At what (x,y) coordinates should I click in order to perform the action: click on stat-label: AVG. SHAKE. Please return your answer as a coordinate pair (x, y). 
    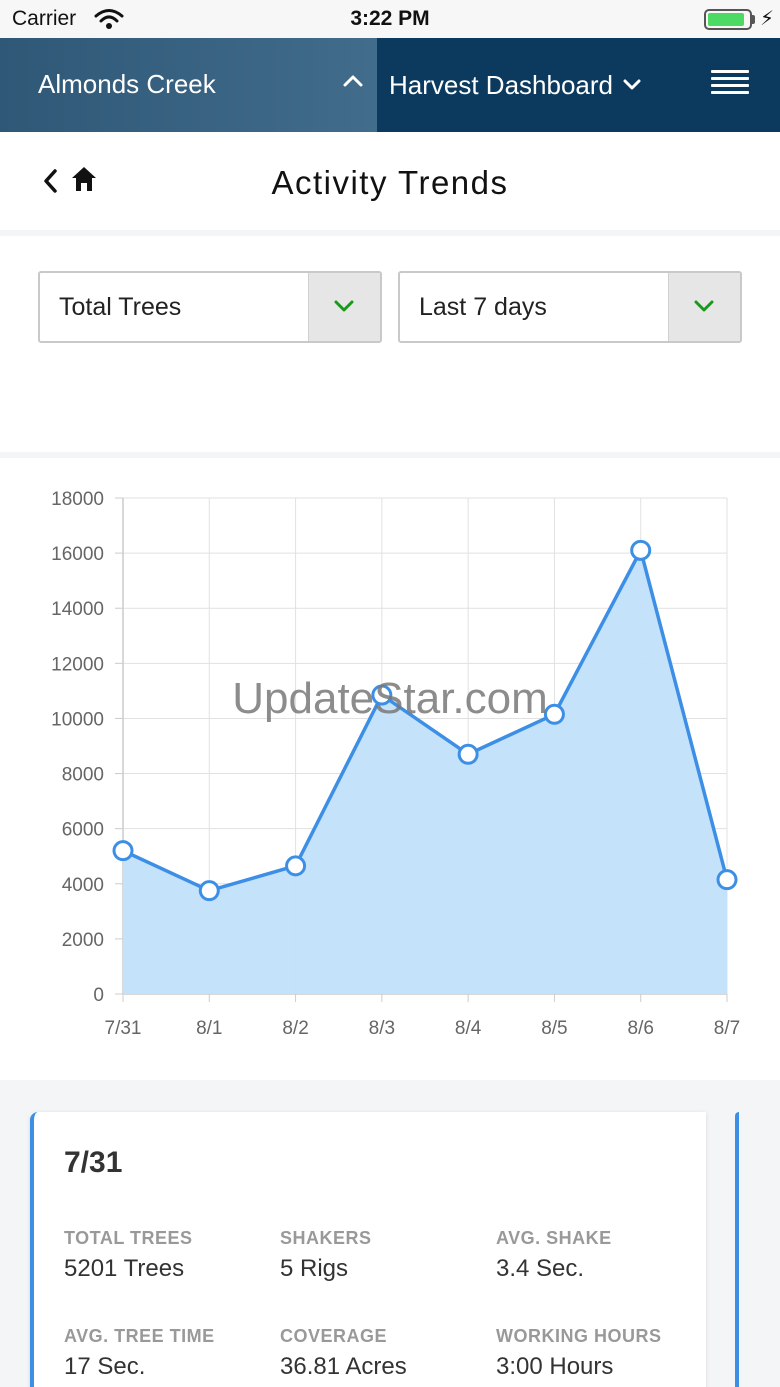
    Looking at the image, I should click on (554, 1238).